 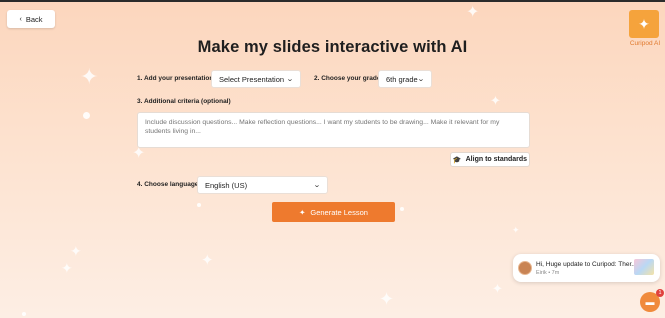 What do you see at coordinates (175, 78) in the screenshot?
I see `presentation-label: 1. Add your presentation` at bounding box center [175, 78].